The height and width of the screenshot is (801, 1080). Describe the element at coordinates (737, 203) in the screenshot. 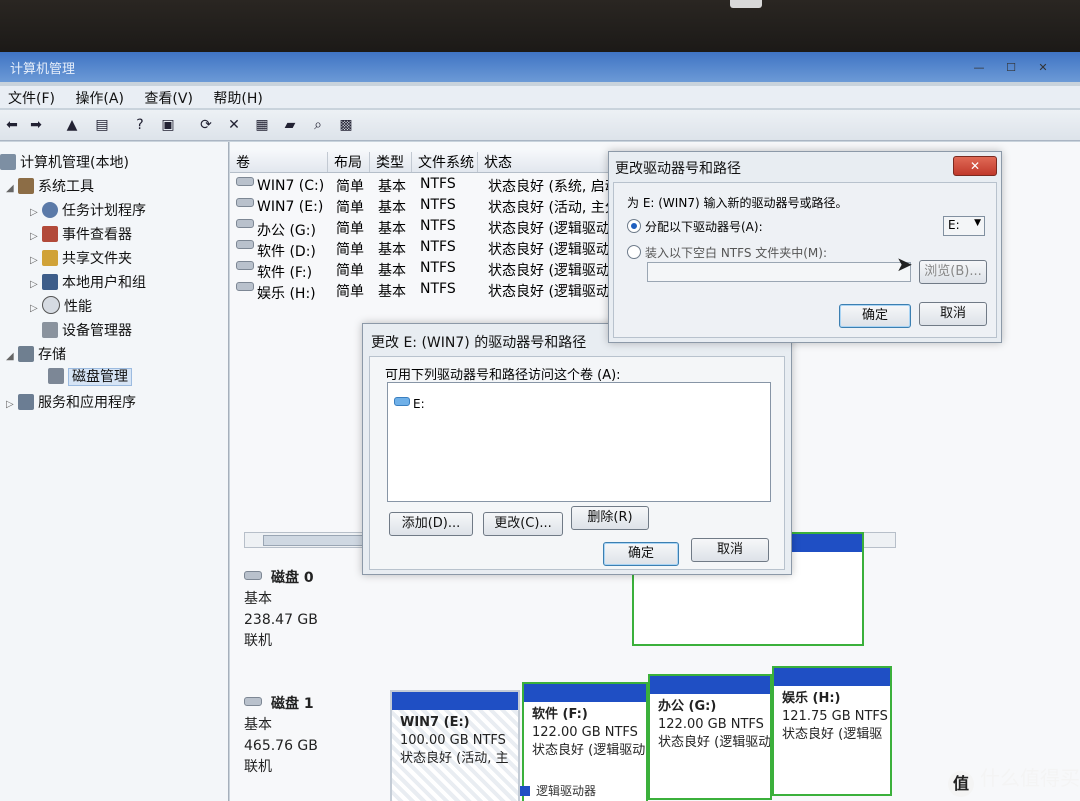

I see `change-prompt: 为 E: (WIN7) 输入新的驱动器号或路径。` at that location.